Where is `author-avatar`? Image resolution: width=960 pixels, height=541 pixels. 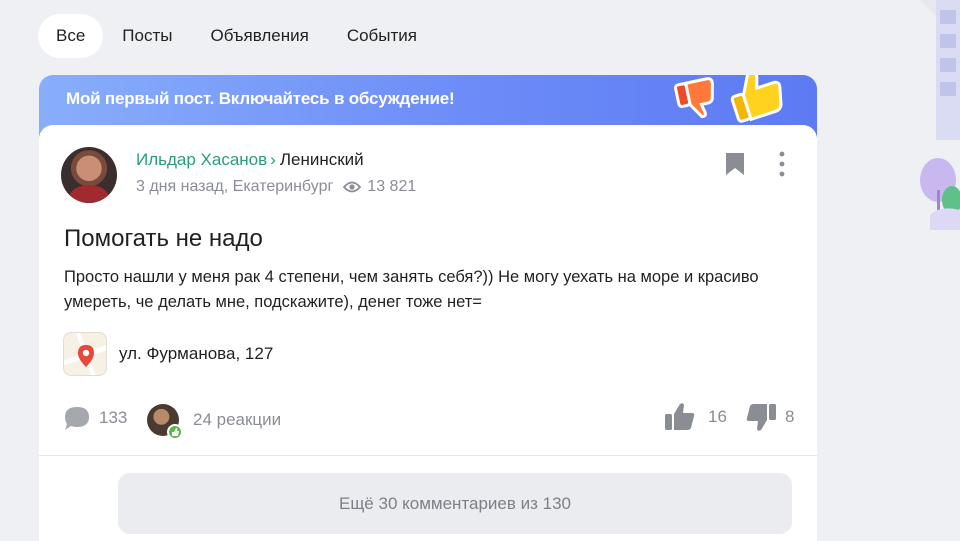 author-avatar is located at coordinates (89, 175).